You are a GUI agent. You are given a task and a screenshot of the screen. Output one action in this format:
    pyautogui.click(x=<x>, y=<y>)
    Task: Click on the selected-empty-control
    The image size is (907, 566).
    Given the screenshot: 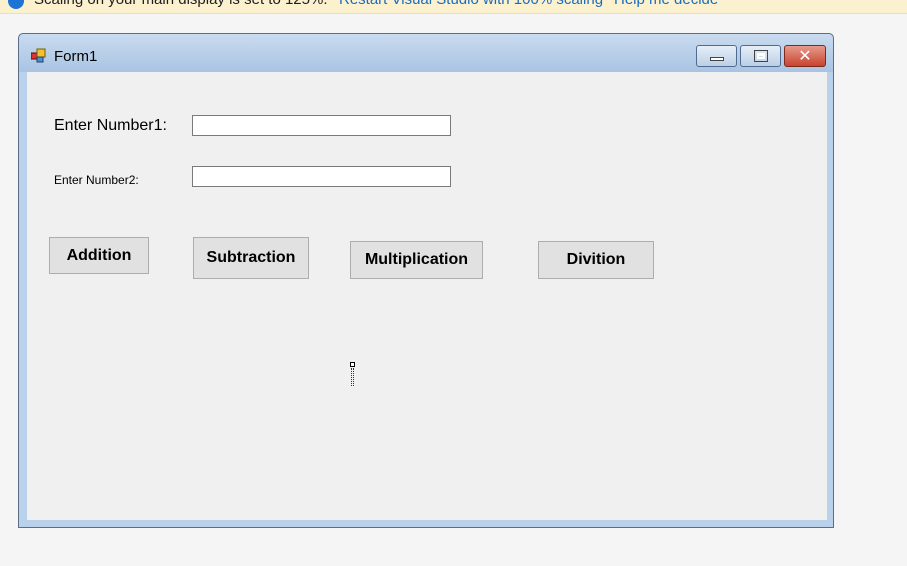 What is the action you would take?
    pyautogui.click(x=352, y=374)
    